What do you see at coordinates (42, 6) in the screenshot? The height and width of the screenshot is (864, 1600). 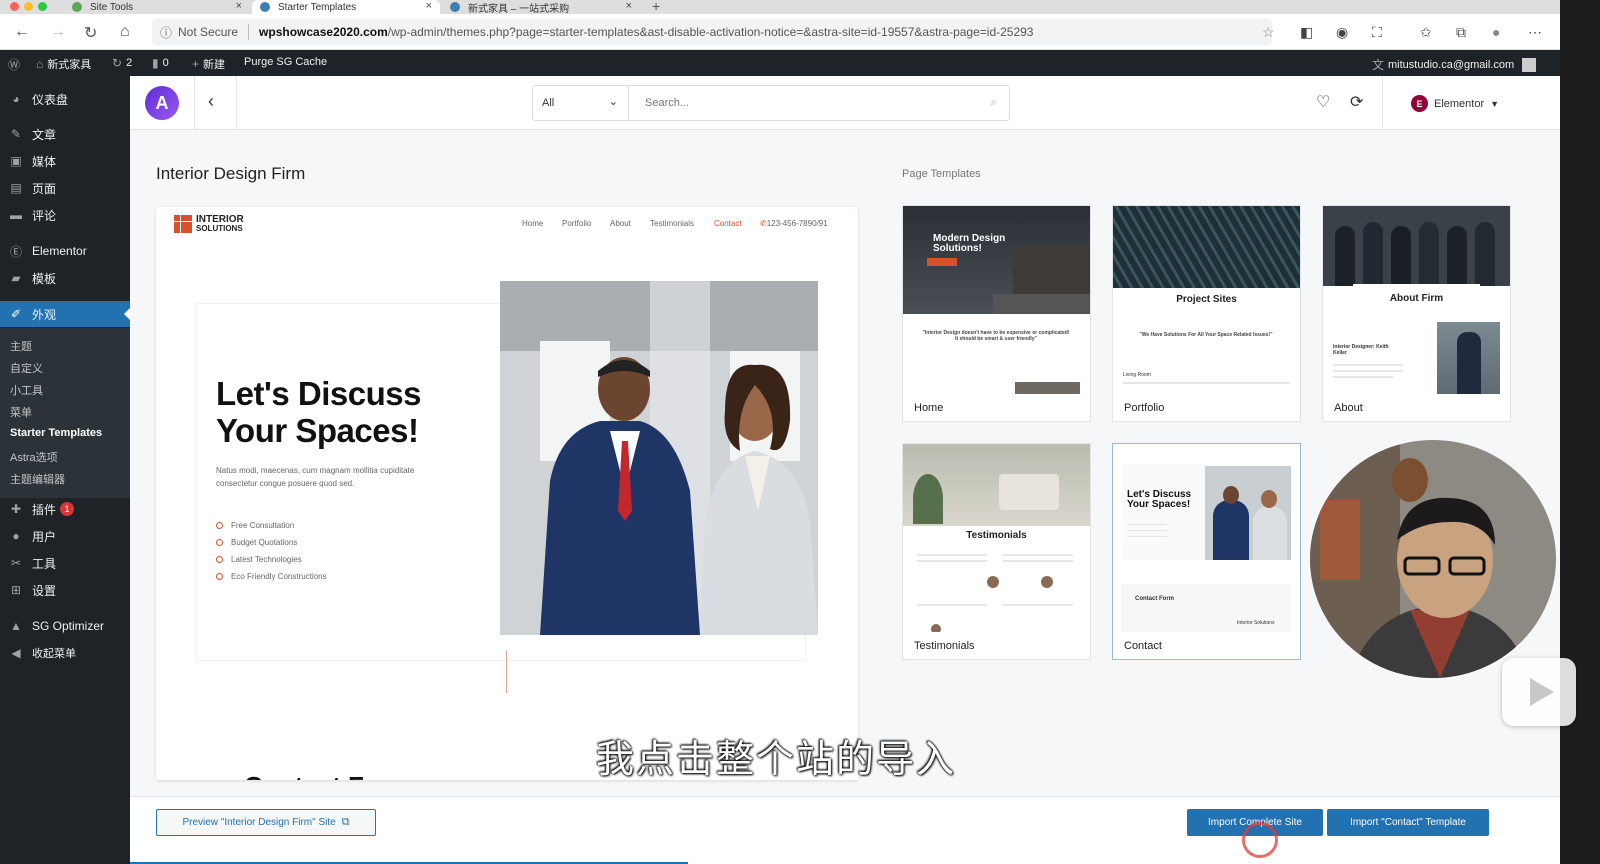 I see `maximize-window-icon` at bounding box center [42, 6].